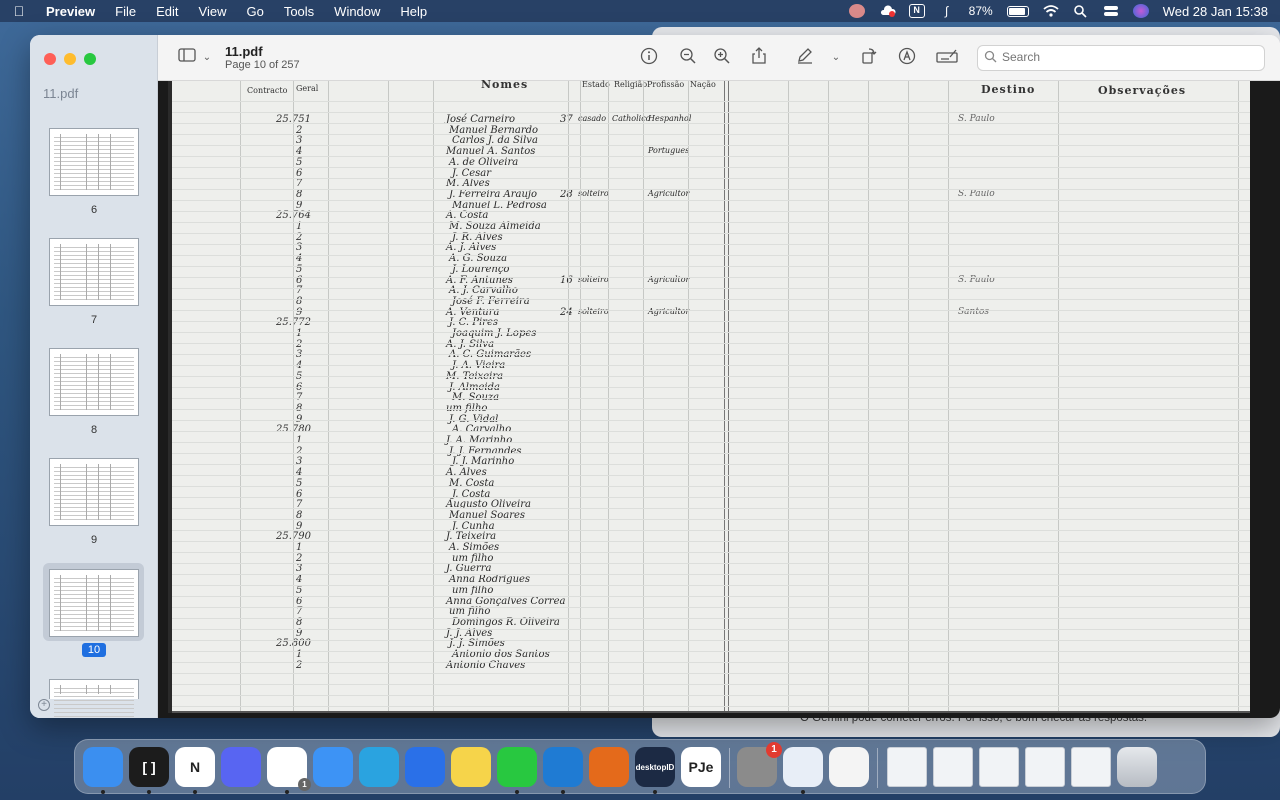 The image size is (1280, 800). Describe the element at coordinates (805, 58) in the screenshot. I see `markup-pen-icon` at that location.